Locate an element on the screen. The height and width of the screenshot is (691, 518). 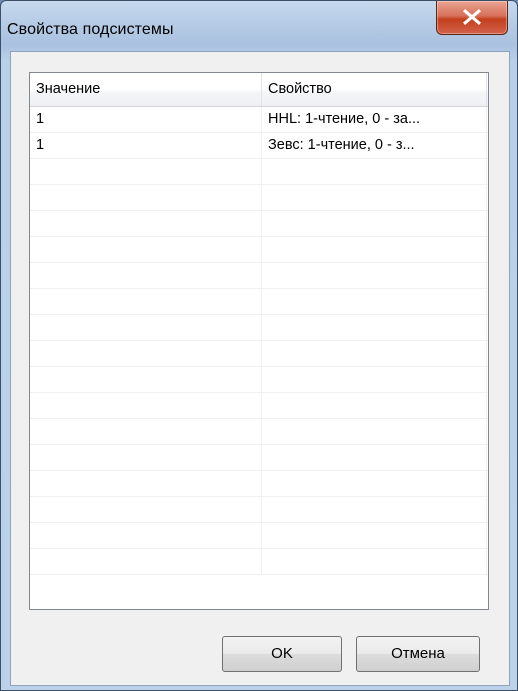
table-header: Значение Свойство is located at coordinates (259, 90).